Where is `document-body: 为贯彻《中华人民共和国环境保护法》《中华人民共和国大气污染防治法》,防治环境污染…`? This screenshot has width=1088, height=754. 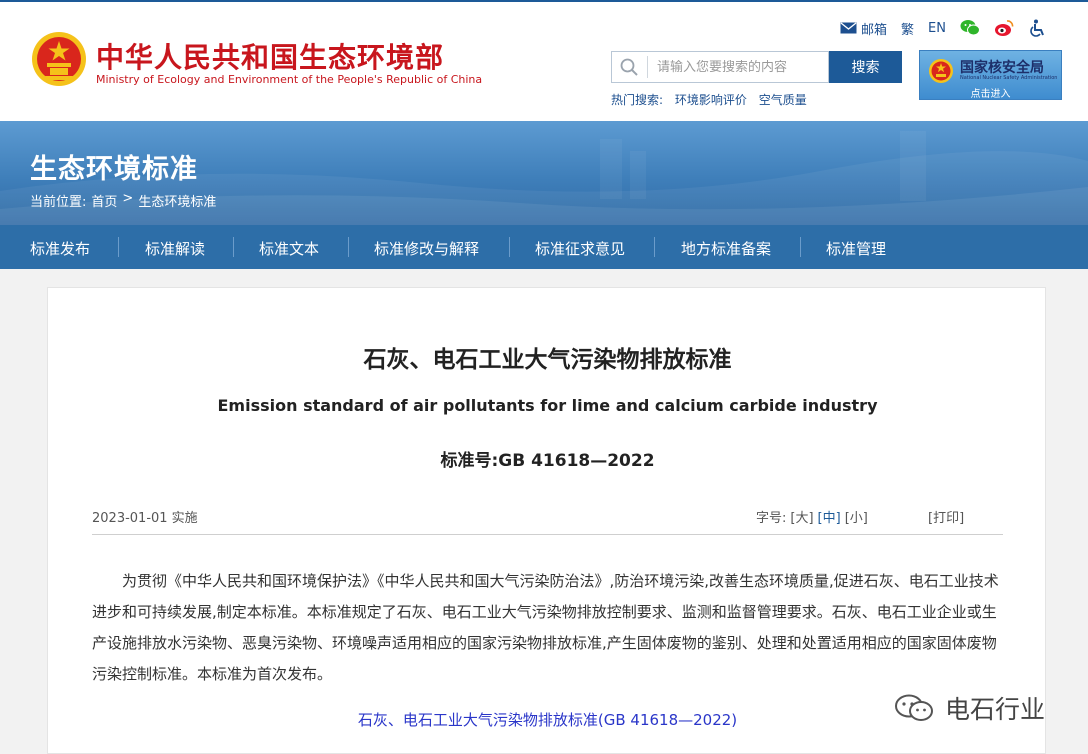
document-body: 为贯彻《中华人民共和国环境保护法》《中华人民共和国大气污染防治法》,防治环境污染… is located at coordinates (545, 627).